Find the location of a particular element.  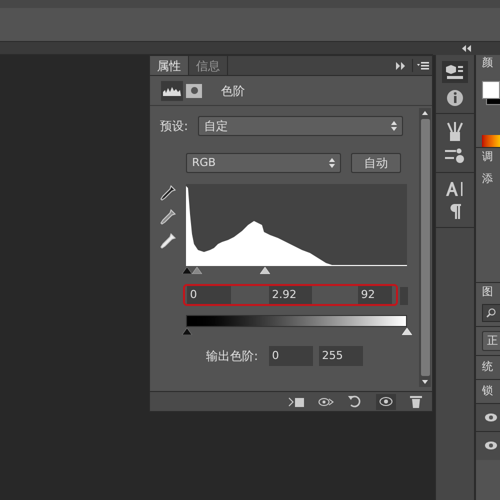

channel-dropdown: RGB is located at coordinates (263, 163).